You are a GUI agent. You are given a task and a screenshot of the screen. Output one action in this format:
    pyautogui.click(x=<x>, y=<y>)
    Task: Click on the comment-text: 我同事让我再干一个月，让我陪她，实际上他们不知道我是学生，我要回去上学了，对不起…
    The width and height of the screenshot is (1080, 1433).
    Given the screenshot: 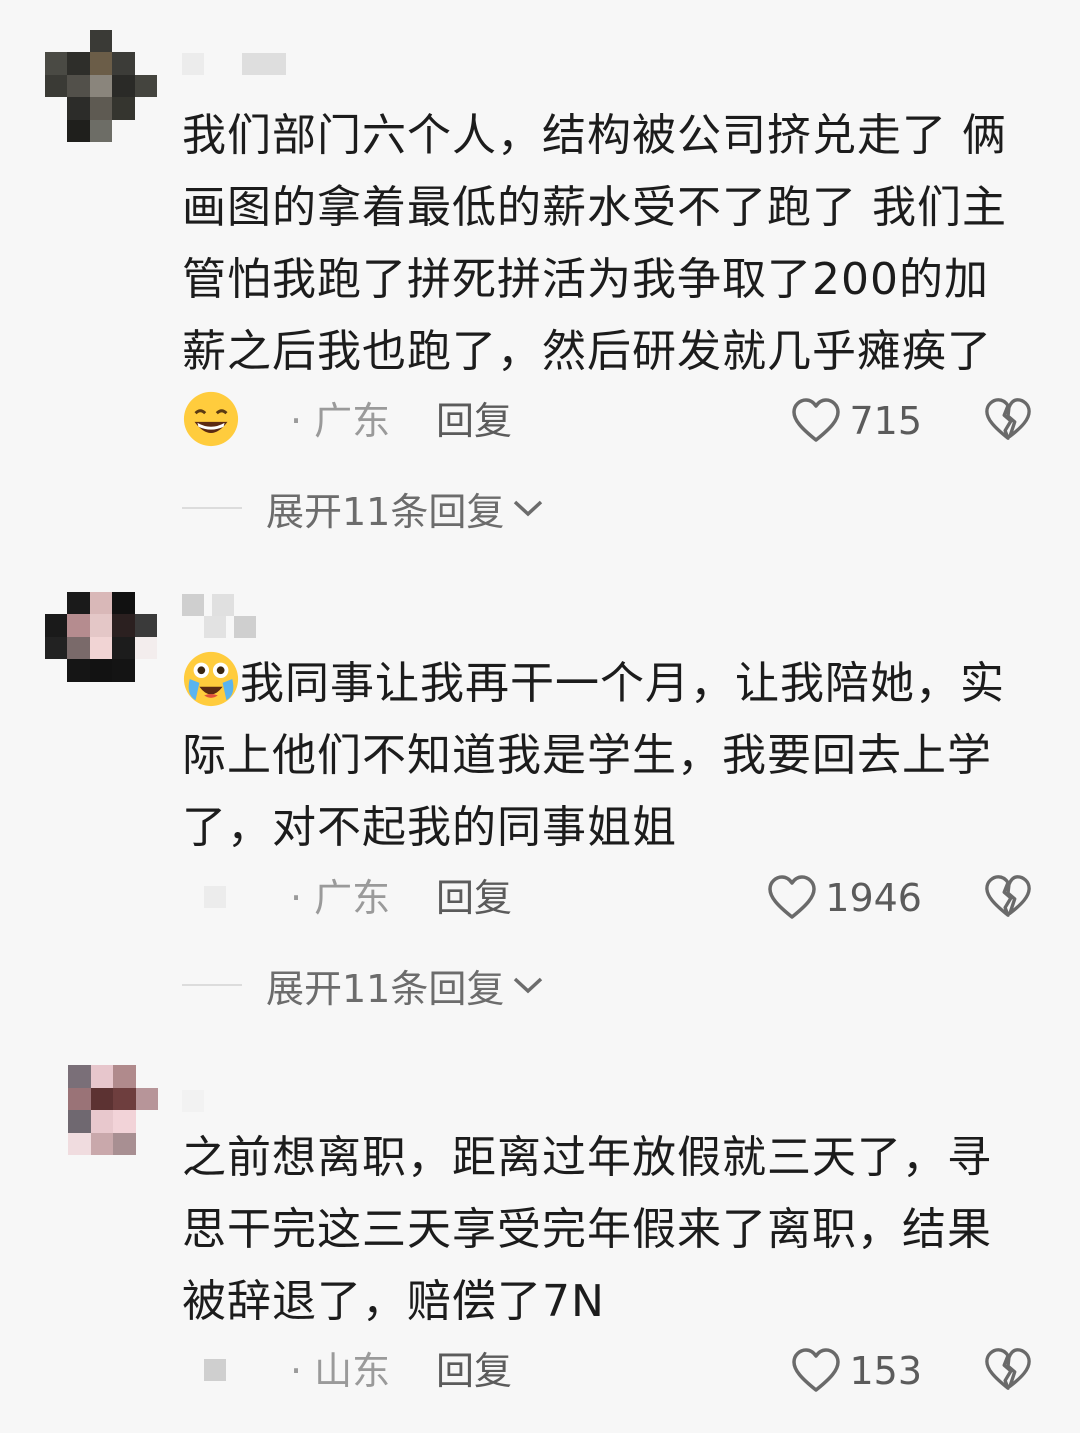 What is the action you would take?
    pyautogui.click(x=607, y=756)
    